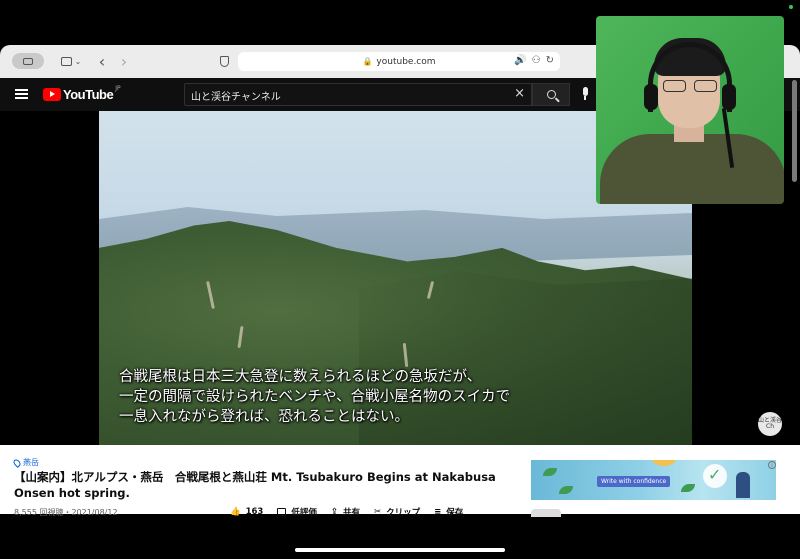 Image resolution: width=800 pixels, height=559 pixels. I want to click on translate-icon: ⚇, so click(536, 60).